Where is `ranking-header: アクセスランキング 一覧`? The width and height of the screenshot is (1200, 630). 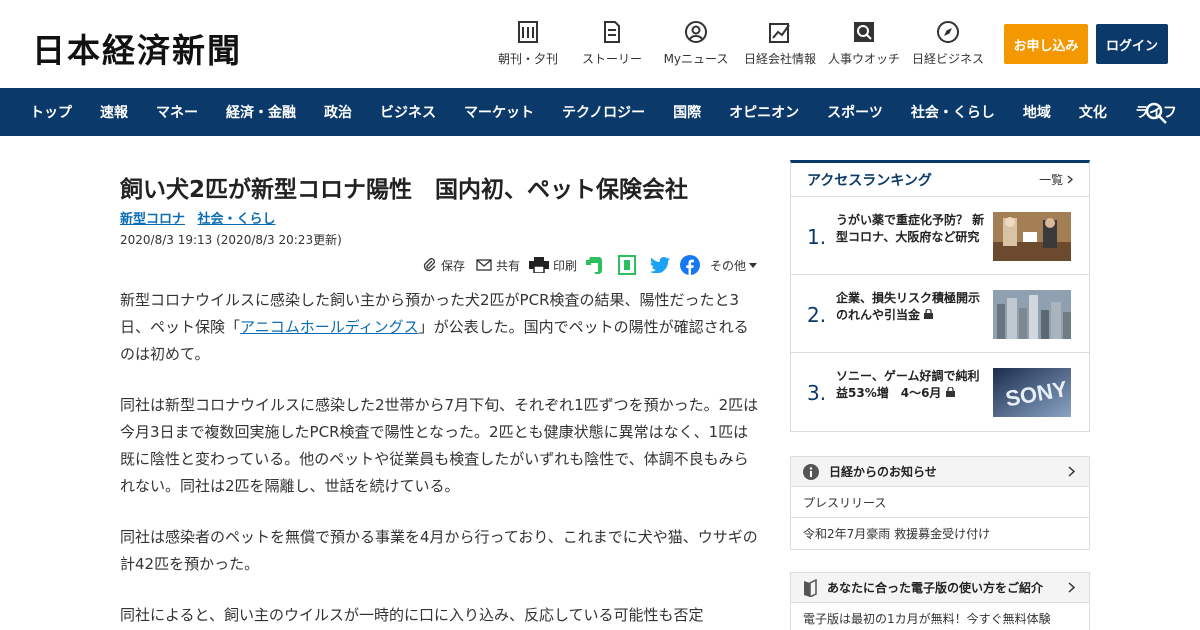 ranking-header: アクセスランキング 一覧 is located at coordinates (940, 180).